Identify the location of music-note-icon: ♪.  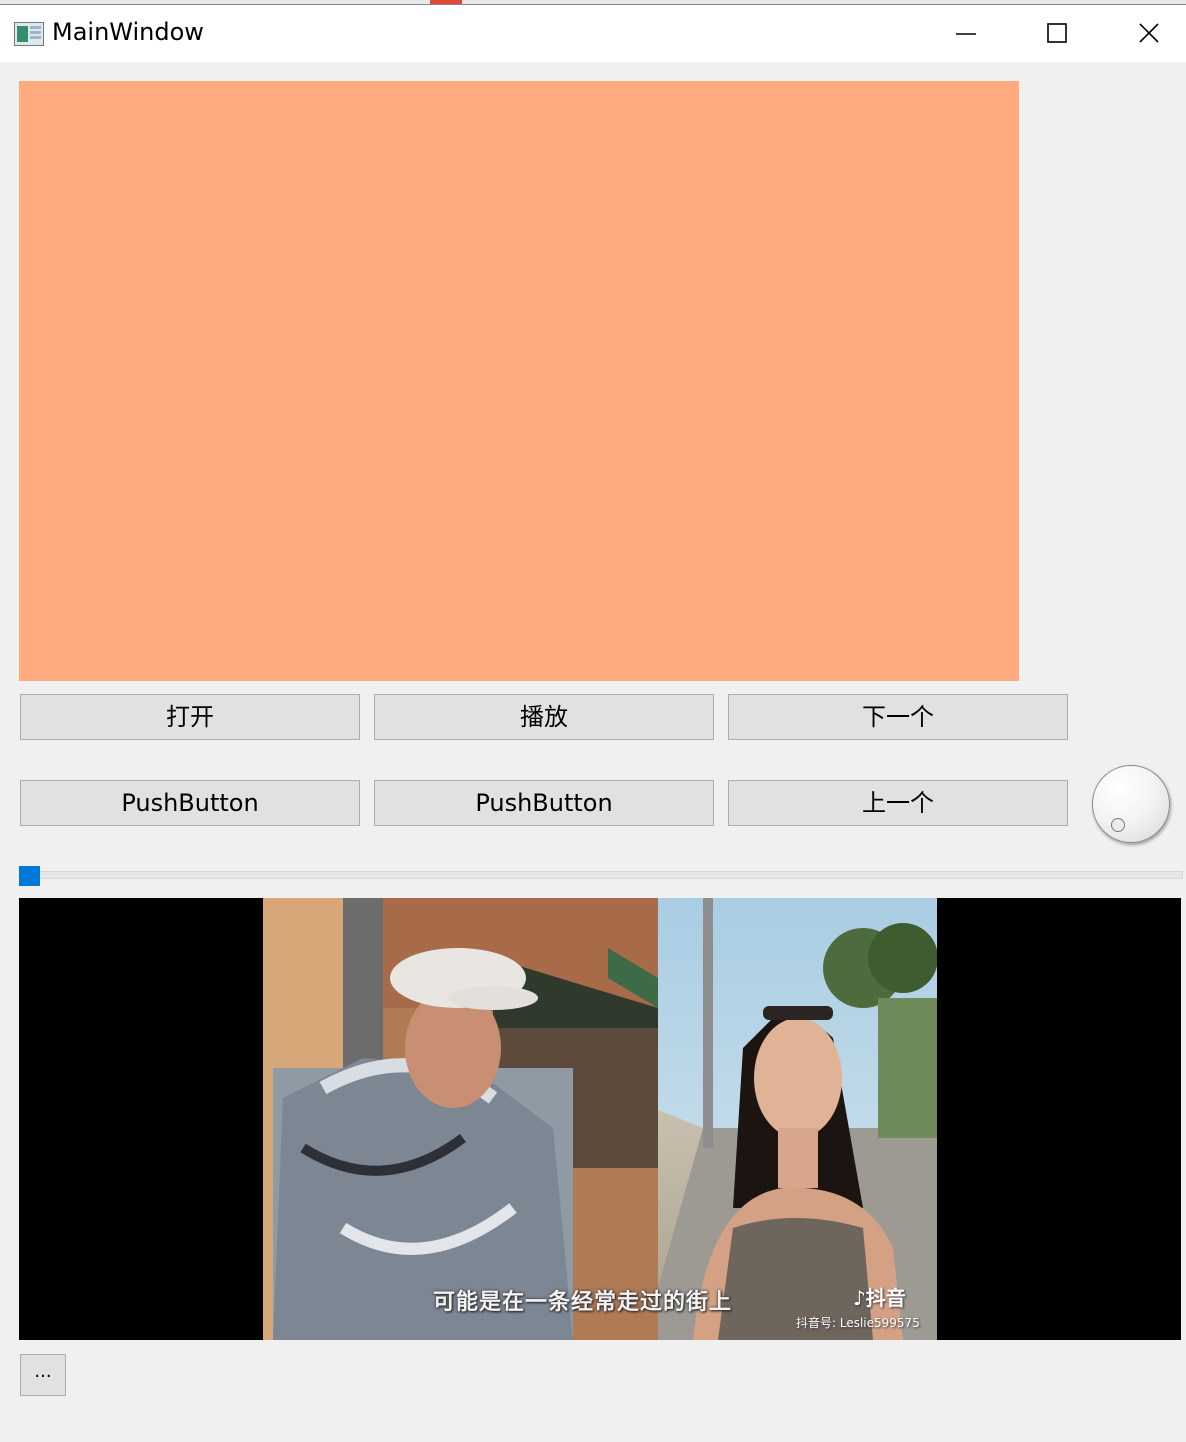
(859, 1298).